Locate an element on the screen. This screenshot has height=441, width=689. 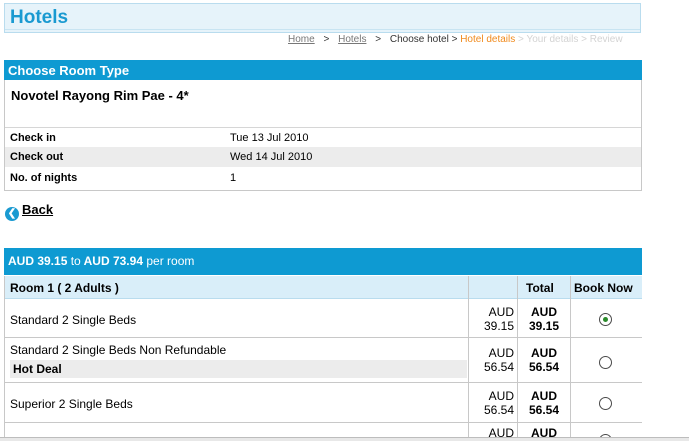
book-now-header: Book Now is located at coordinates (603, 288).